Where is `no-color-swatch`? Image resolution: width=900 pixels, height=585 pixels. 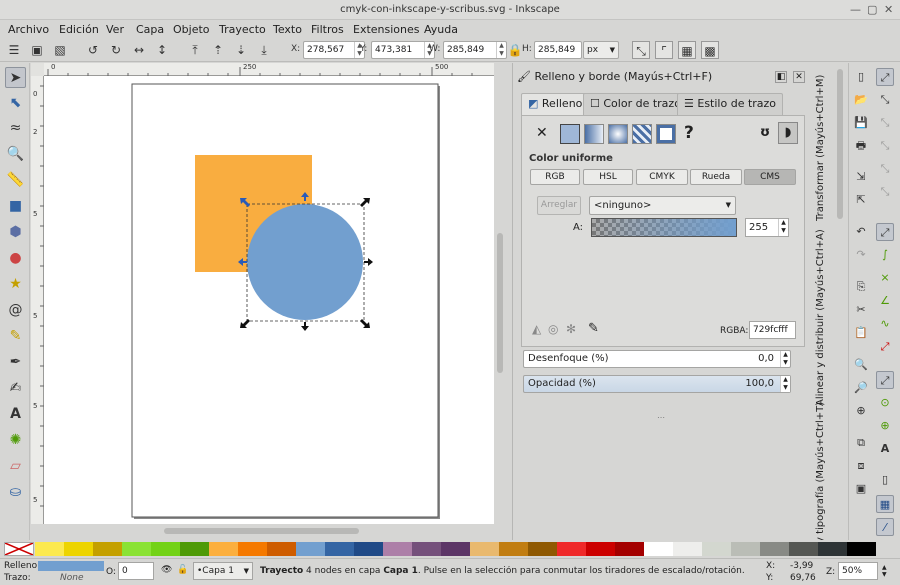 no-color-swatch is located at coordinates (19, 549).